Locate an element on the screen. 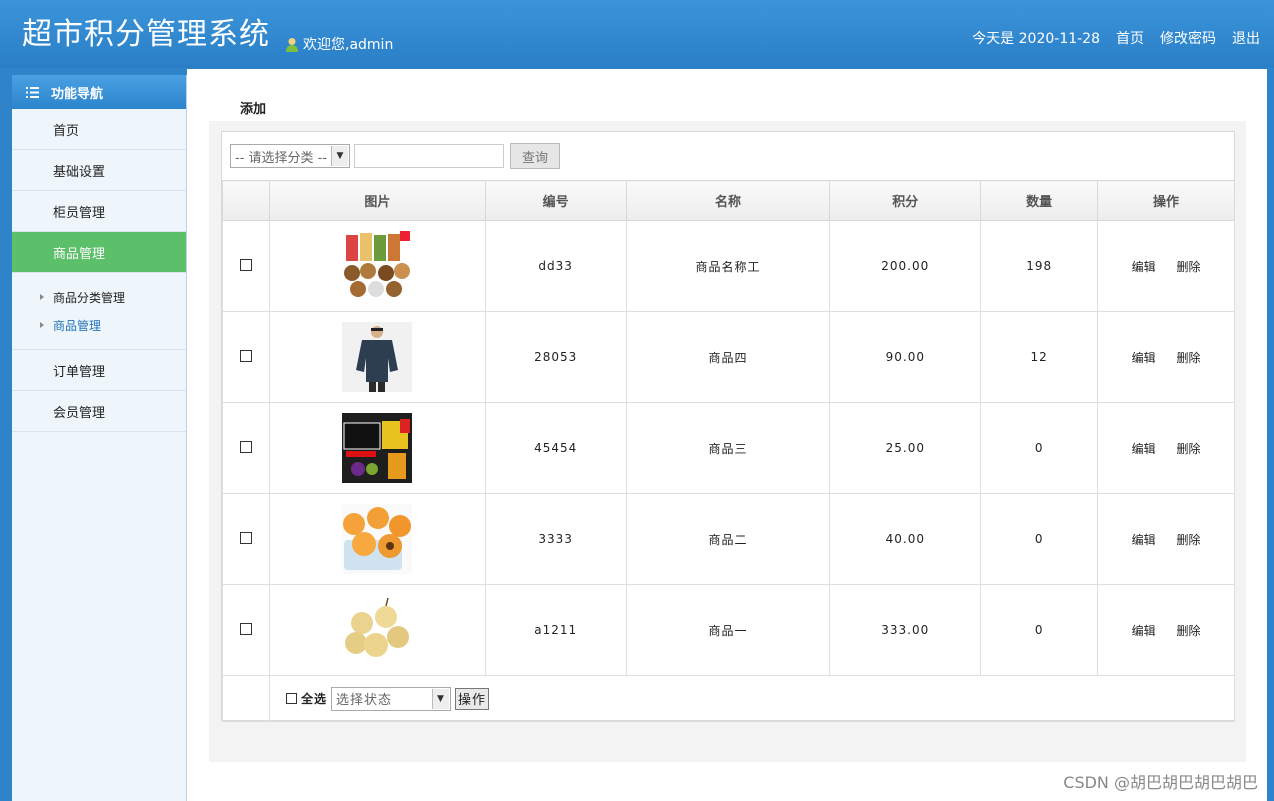  user-icon is located at coordinates (292, 44).